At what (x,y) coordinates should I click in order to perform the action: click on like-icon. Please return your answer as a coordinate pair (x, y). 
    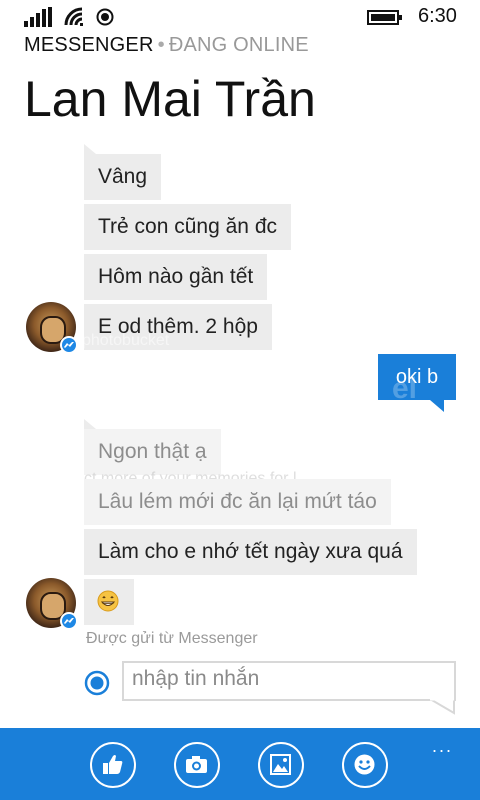
    Looking at the image, I should click on (113, 764).